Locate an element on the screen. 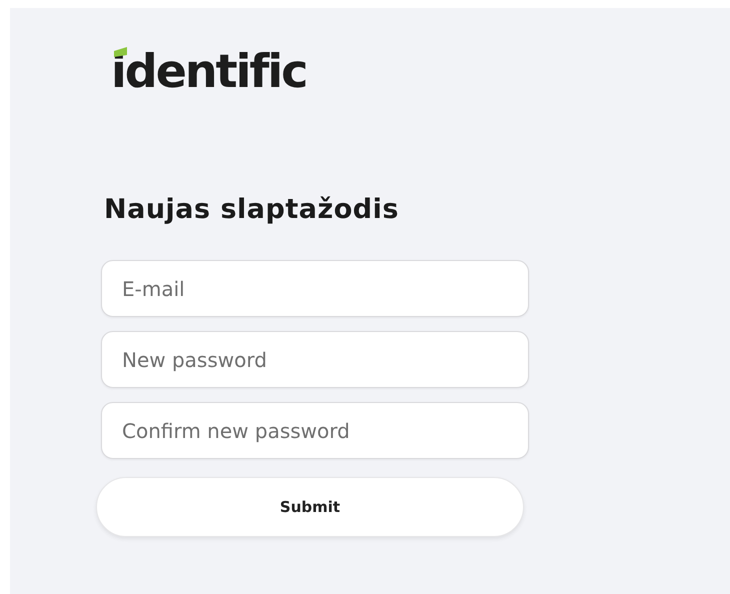 This screenshot has height=594, width=730. submit-button: Submit is located at coordinates (310, 507).